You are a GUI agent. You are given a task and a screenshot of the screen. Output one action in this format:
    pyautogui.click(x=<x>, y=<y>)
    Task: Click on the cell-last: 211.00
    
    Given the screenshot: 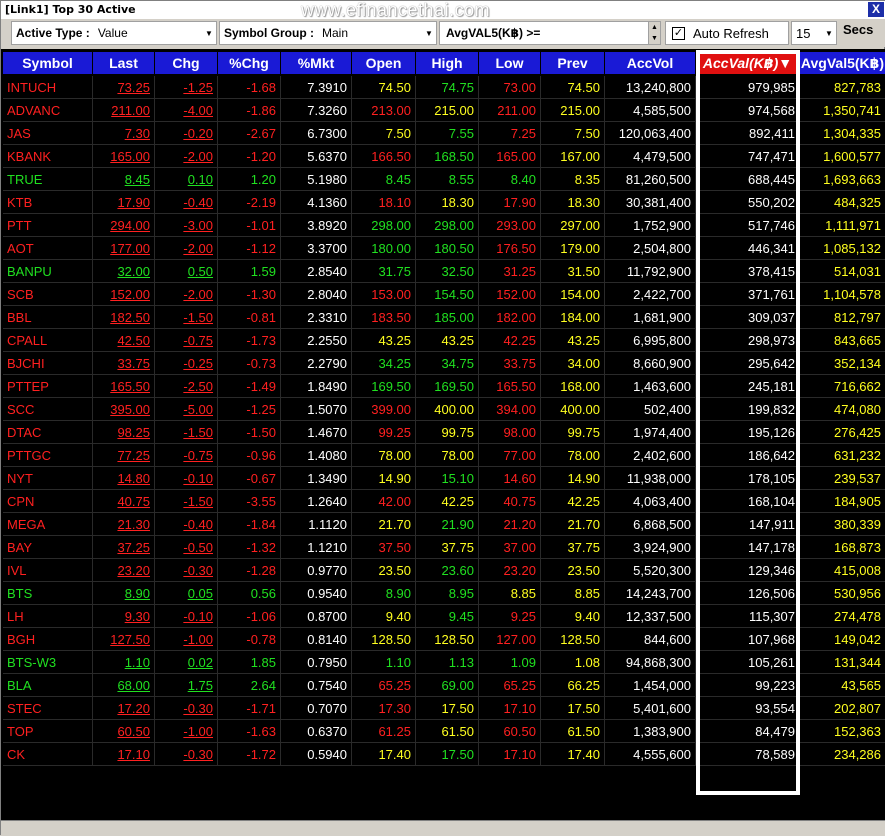 What is the action you would take?
    pyautogui.click(x=124, y=110)
    